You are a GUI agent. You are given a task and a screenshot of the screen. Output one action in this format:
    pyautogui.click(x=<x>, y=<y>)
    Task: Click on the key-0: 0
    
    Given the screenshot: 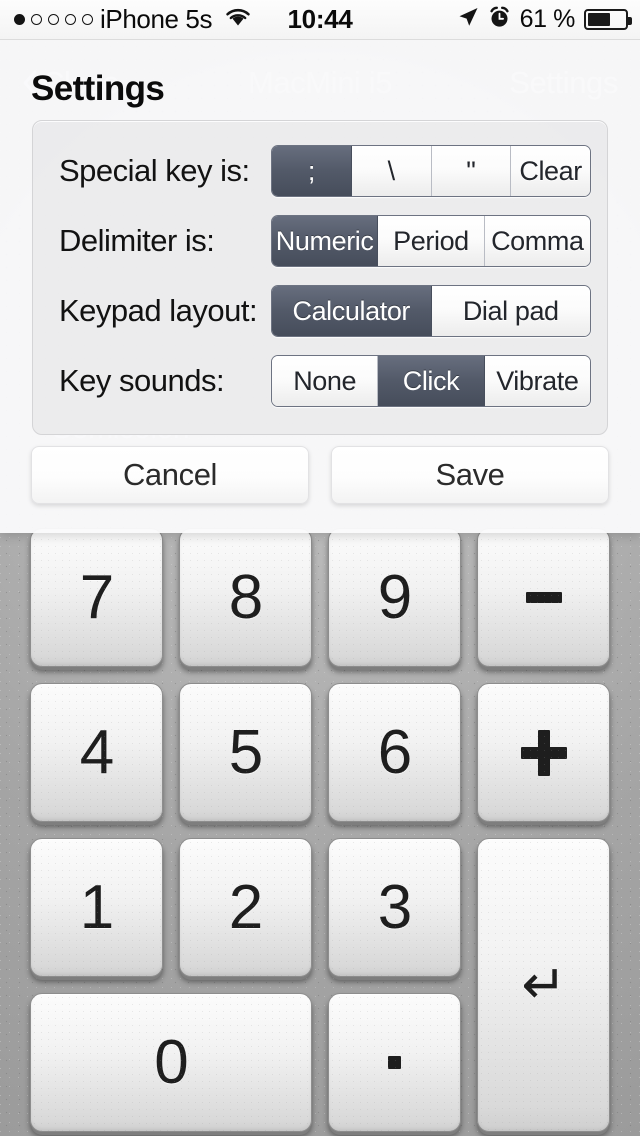 What is the action you would take?
    pyautogui.click(x=171, y=1062)
    